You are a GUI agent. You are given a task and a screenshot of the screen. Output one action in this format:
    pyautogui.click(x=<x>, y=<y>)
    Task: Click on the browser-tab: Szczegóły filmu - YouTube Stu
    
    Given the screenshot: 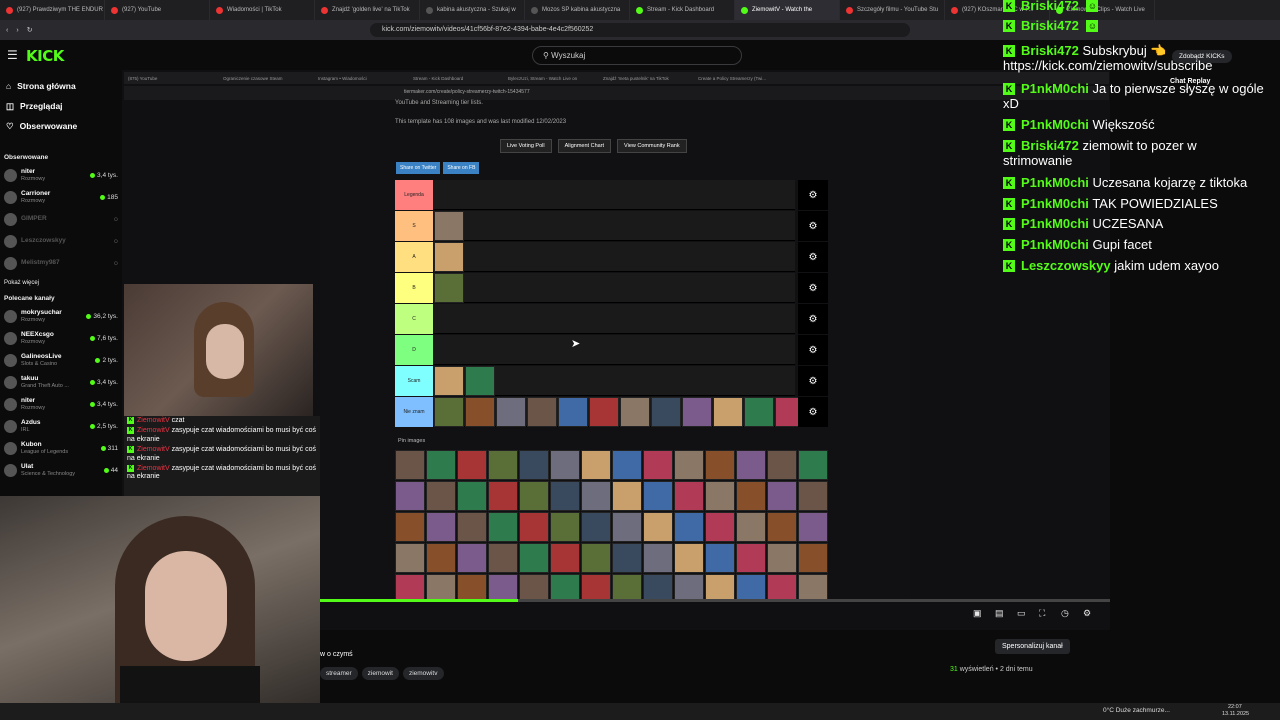 What is the action you would take?
    pyautogui.click(x=892, y=10)
    